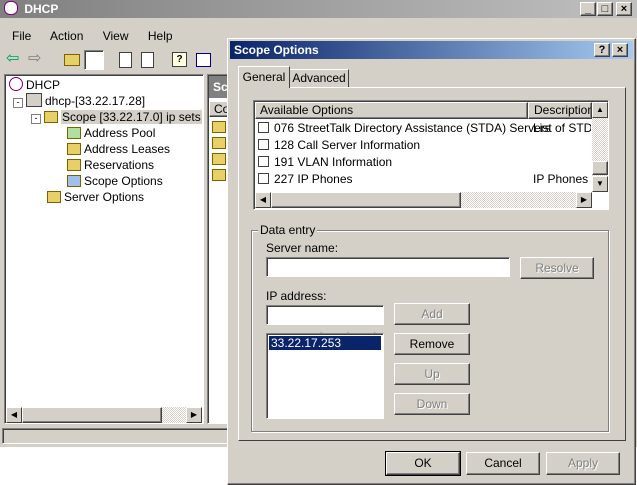 This screenshot has width=637, height=485. What do you see at coordinates (560, 110) in the screenshot?
I see `column-header-description: Description` at bounding box center [560, 110].